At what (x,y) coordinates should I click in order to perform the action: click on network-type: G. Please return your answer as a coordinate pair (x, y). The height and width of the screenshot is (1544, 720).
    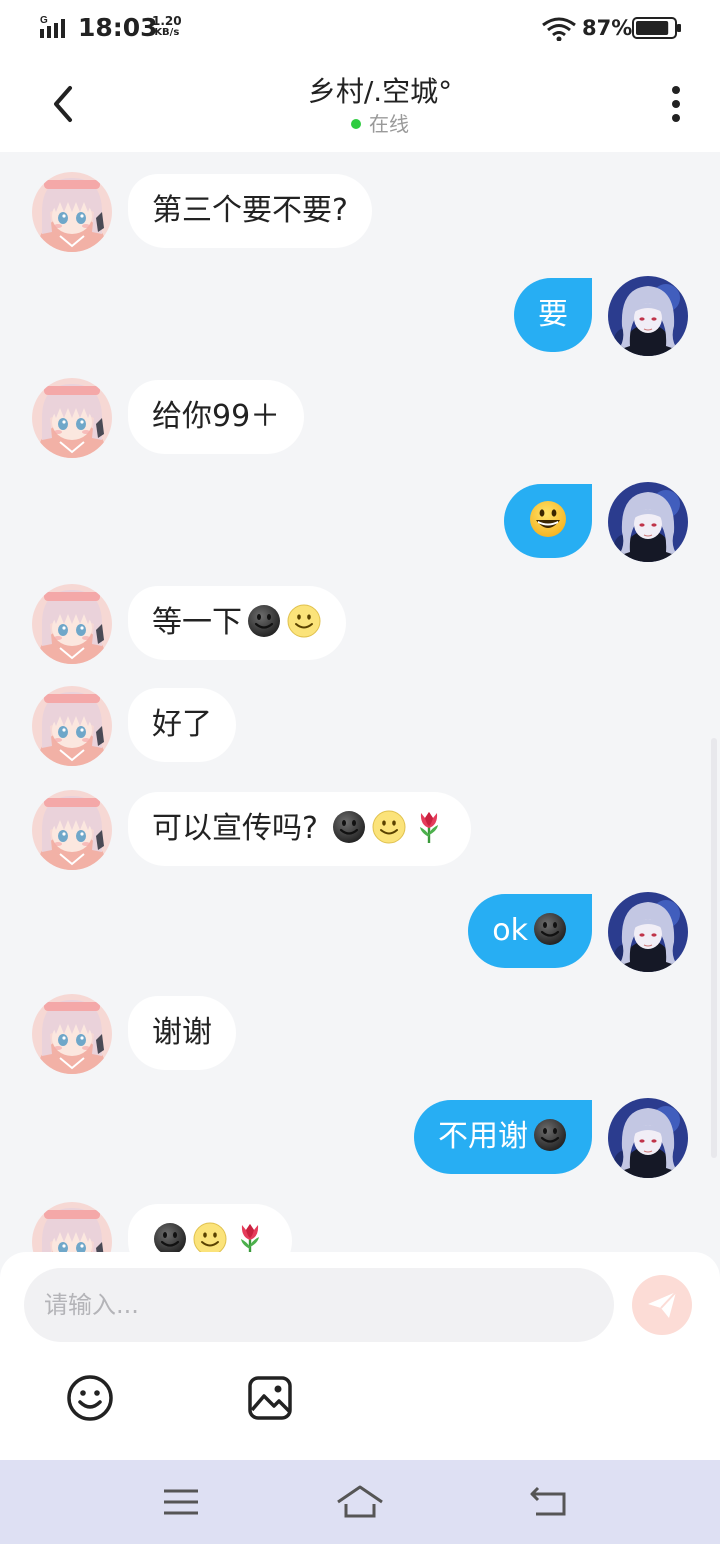
    Looking at the image, I should click on (44, 20).